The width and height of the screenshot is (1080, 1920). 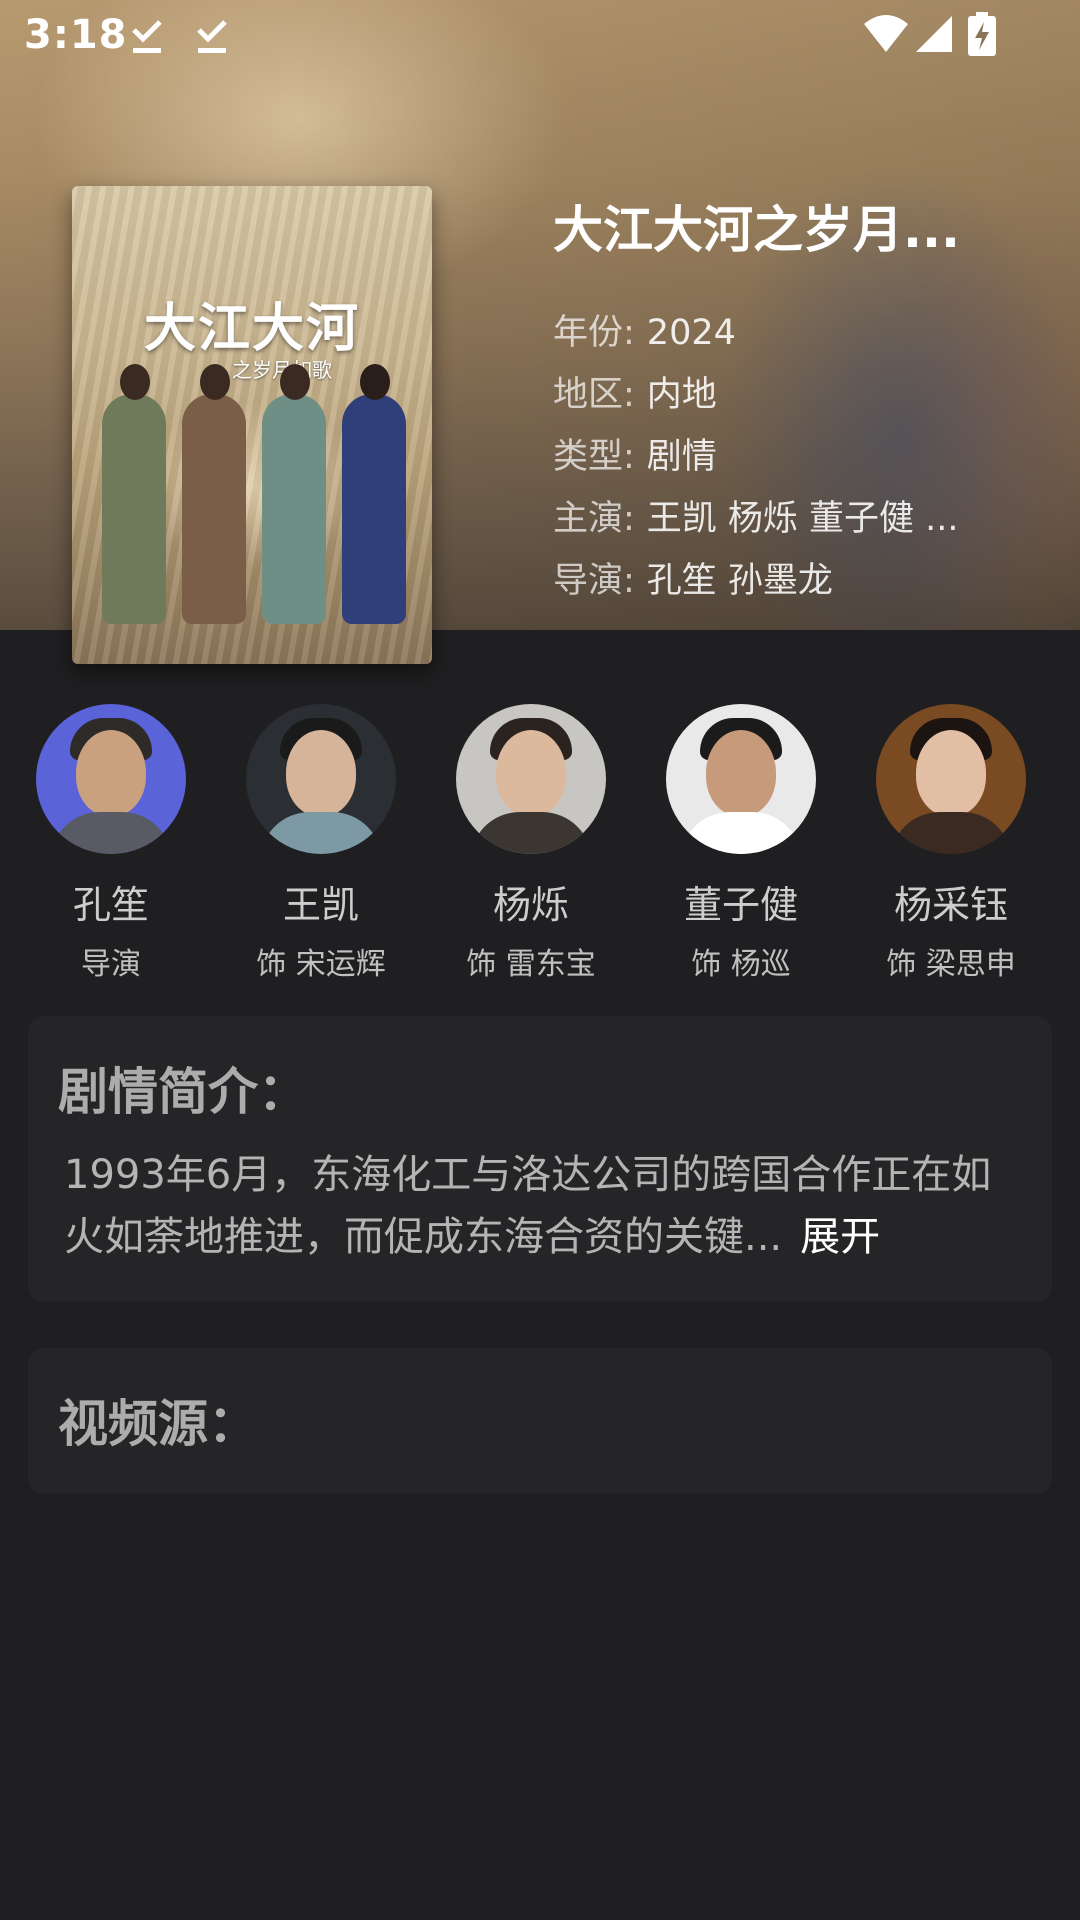 I want to click on expand-button: 展开, so click(x=840, y=1237).